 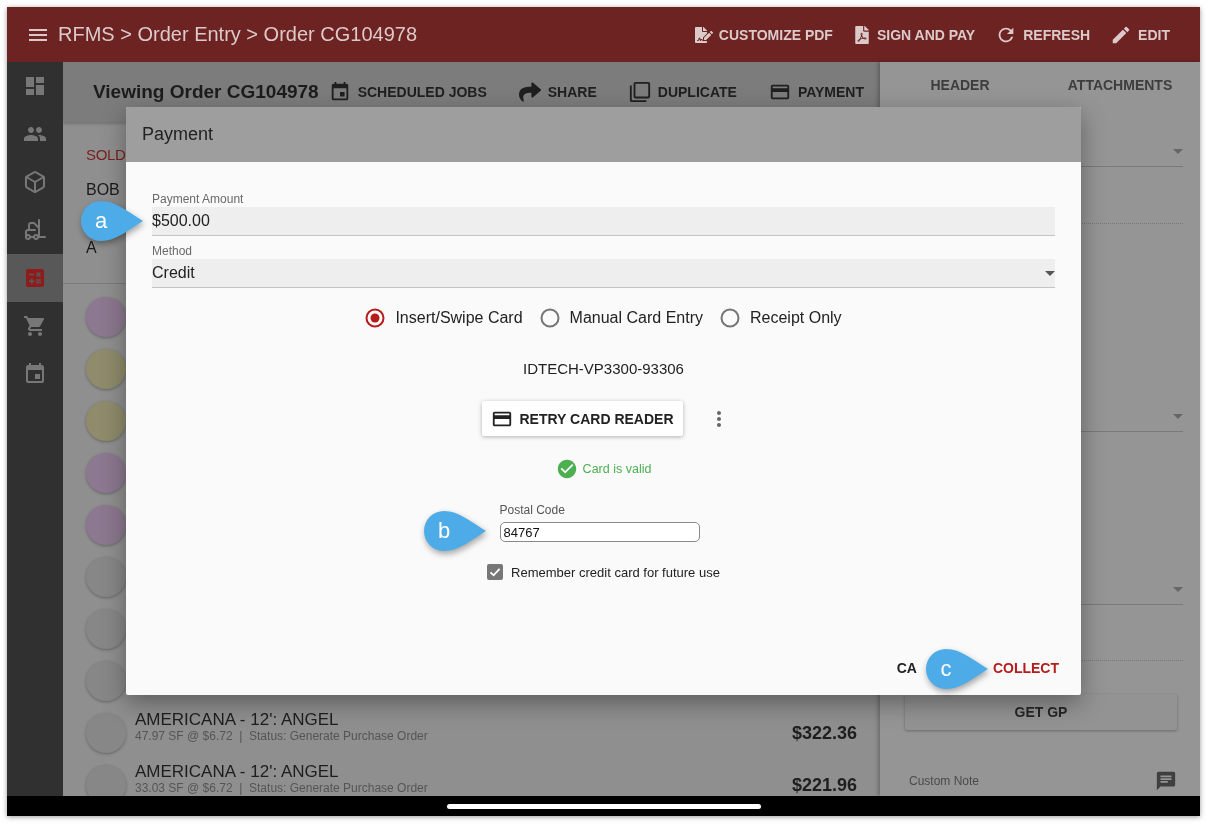 What do you see at coordinates (816, 92) in the screenshot?
I see `toolbar-button: PAYMENT` at bounding box center [816, 92].